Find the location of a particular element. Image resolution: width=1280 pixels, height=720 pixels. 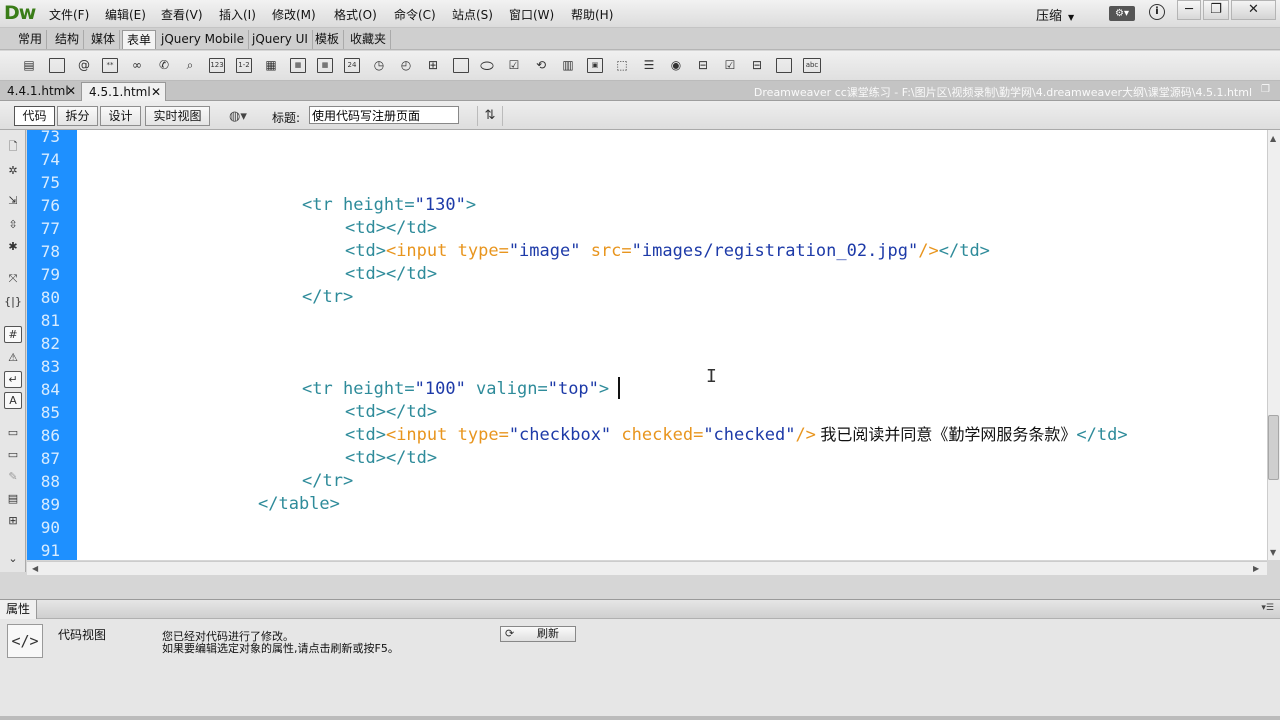

checkbox-group-icon: ⊟ is located at coordinates (757, 65).